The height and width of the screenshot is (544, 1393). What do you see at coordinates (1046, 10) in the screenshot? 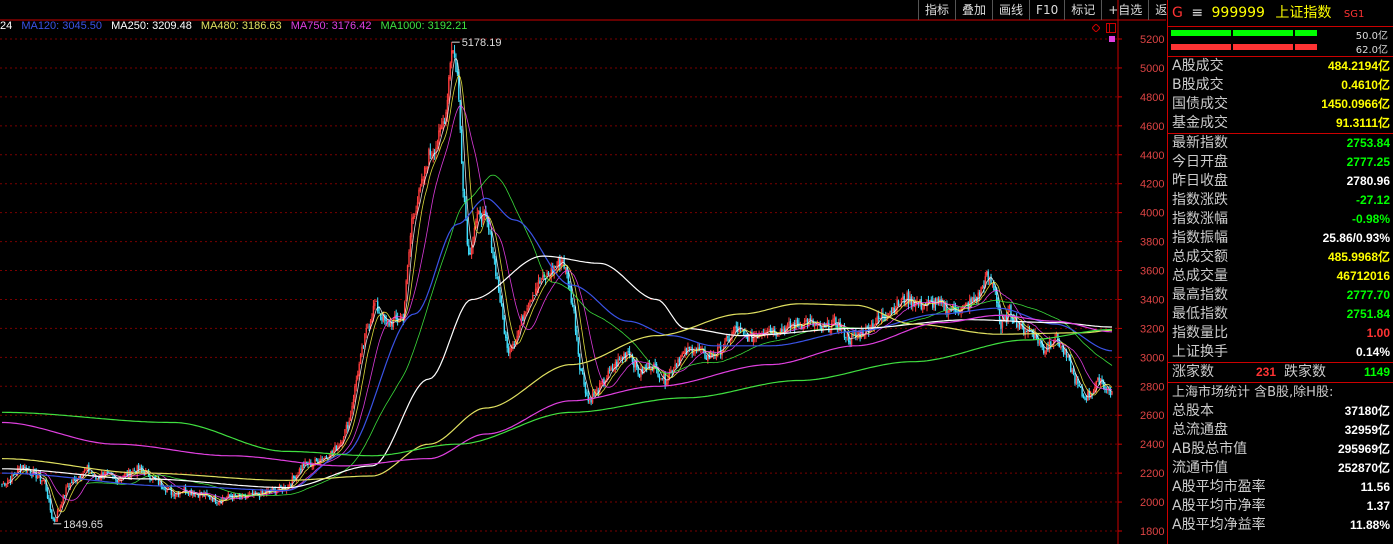
I see `toolbar-f10-button: F10` at bounding box center [1046, 10].